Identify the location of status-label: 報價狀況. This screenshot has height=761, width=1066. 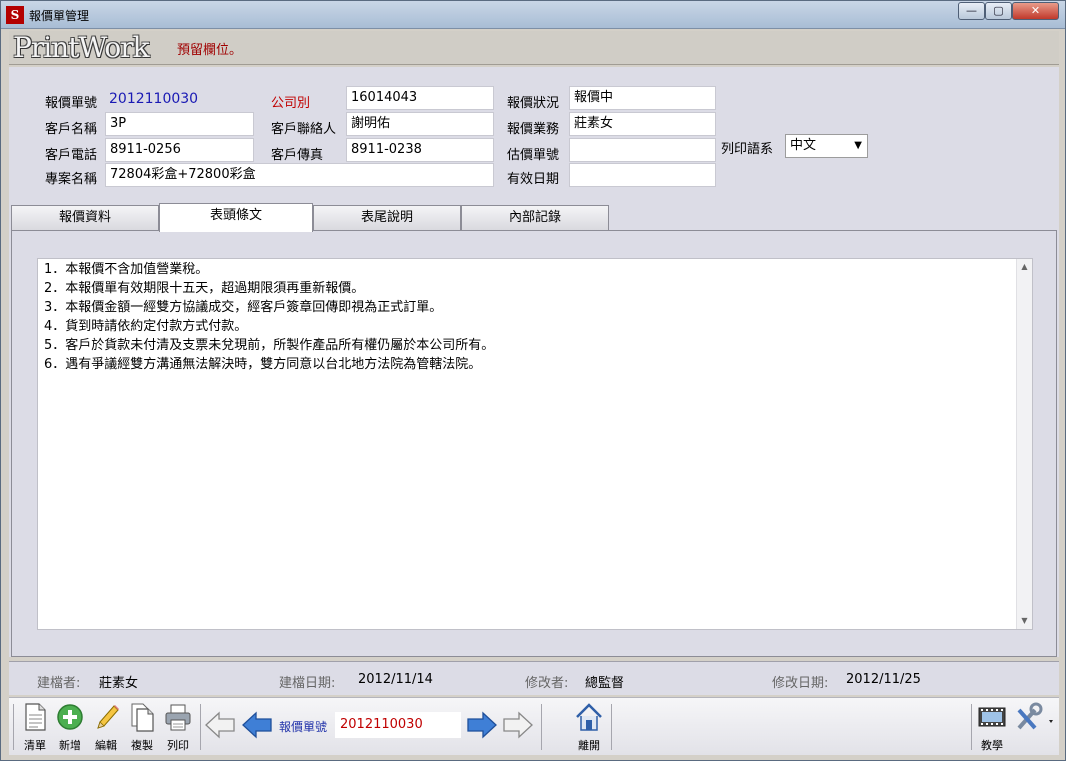
(533, 103).